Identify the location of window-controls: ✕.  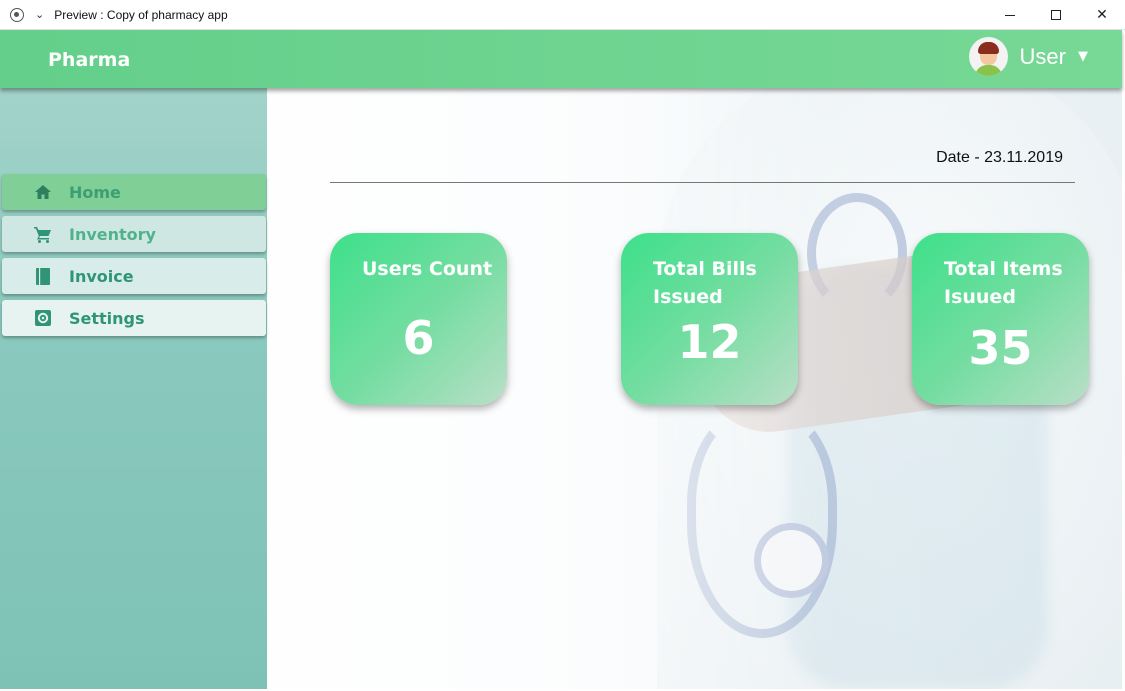
(1056, 15).